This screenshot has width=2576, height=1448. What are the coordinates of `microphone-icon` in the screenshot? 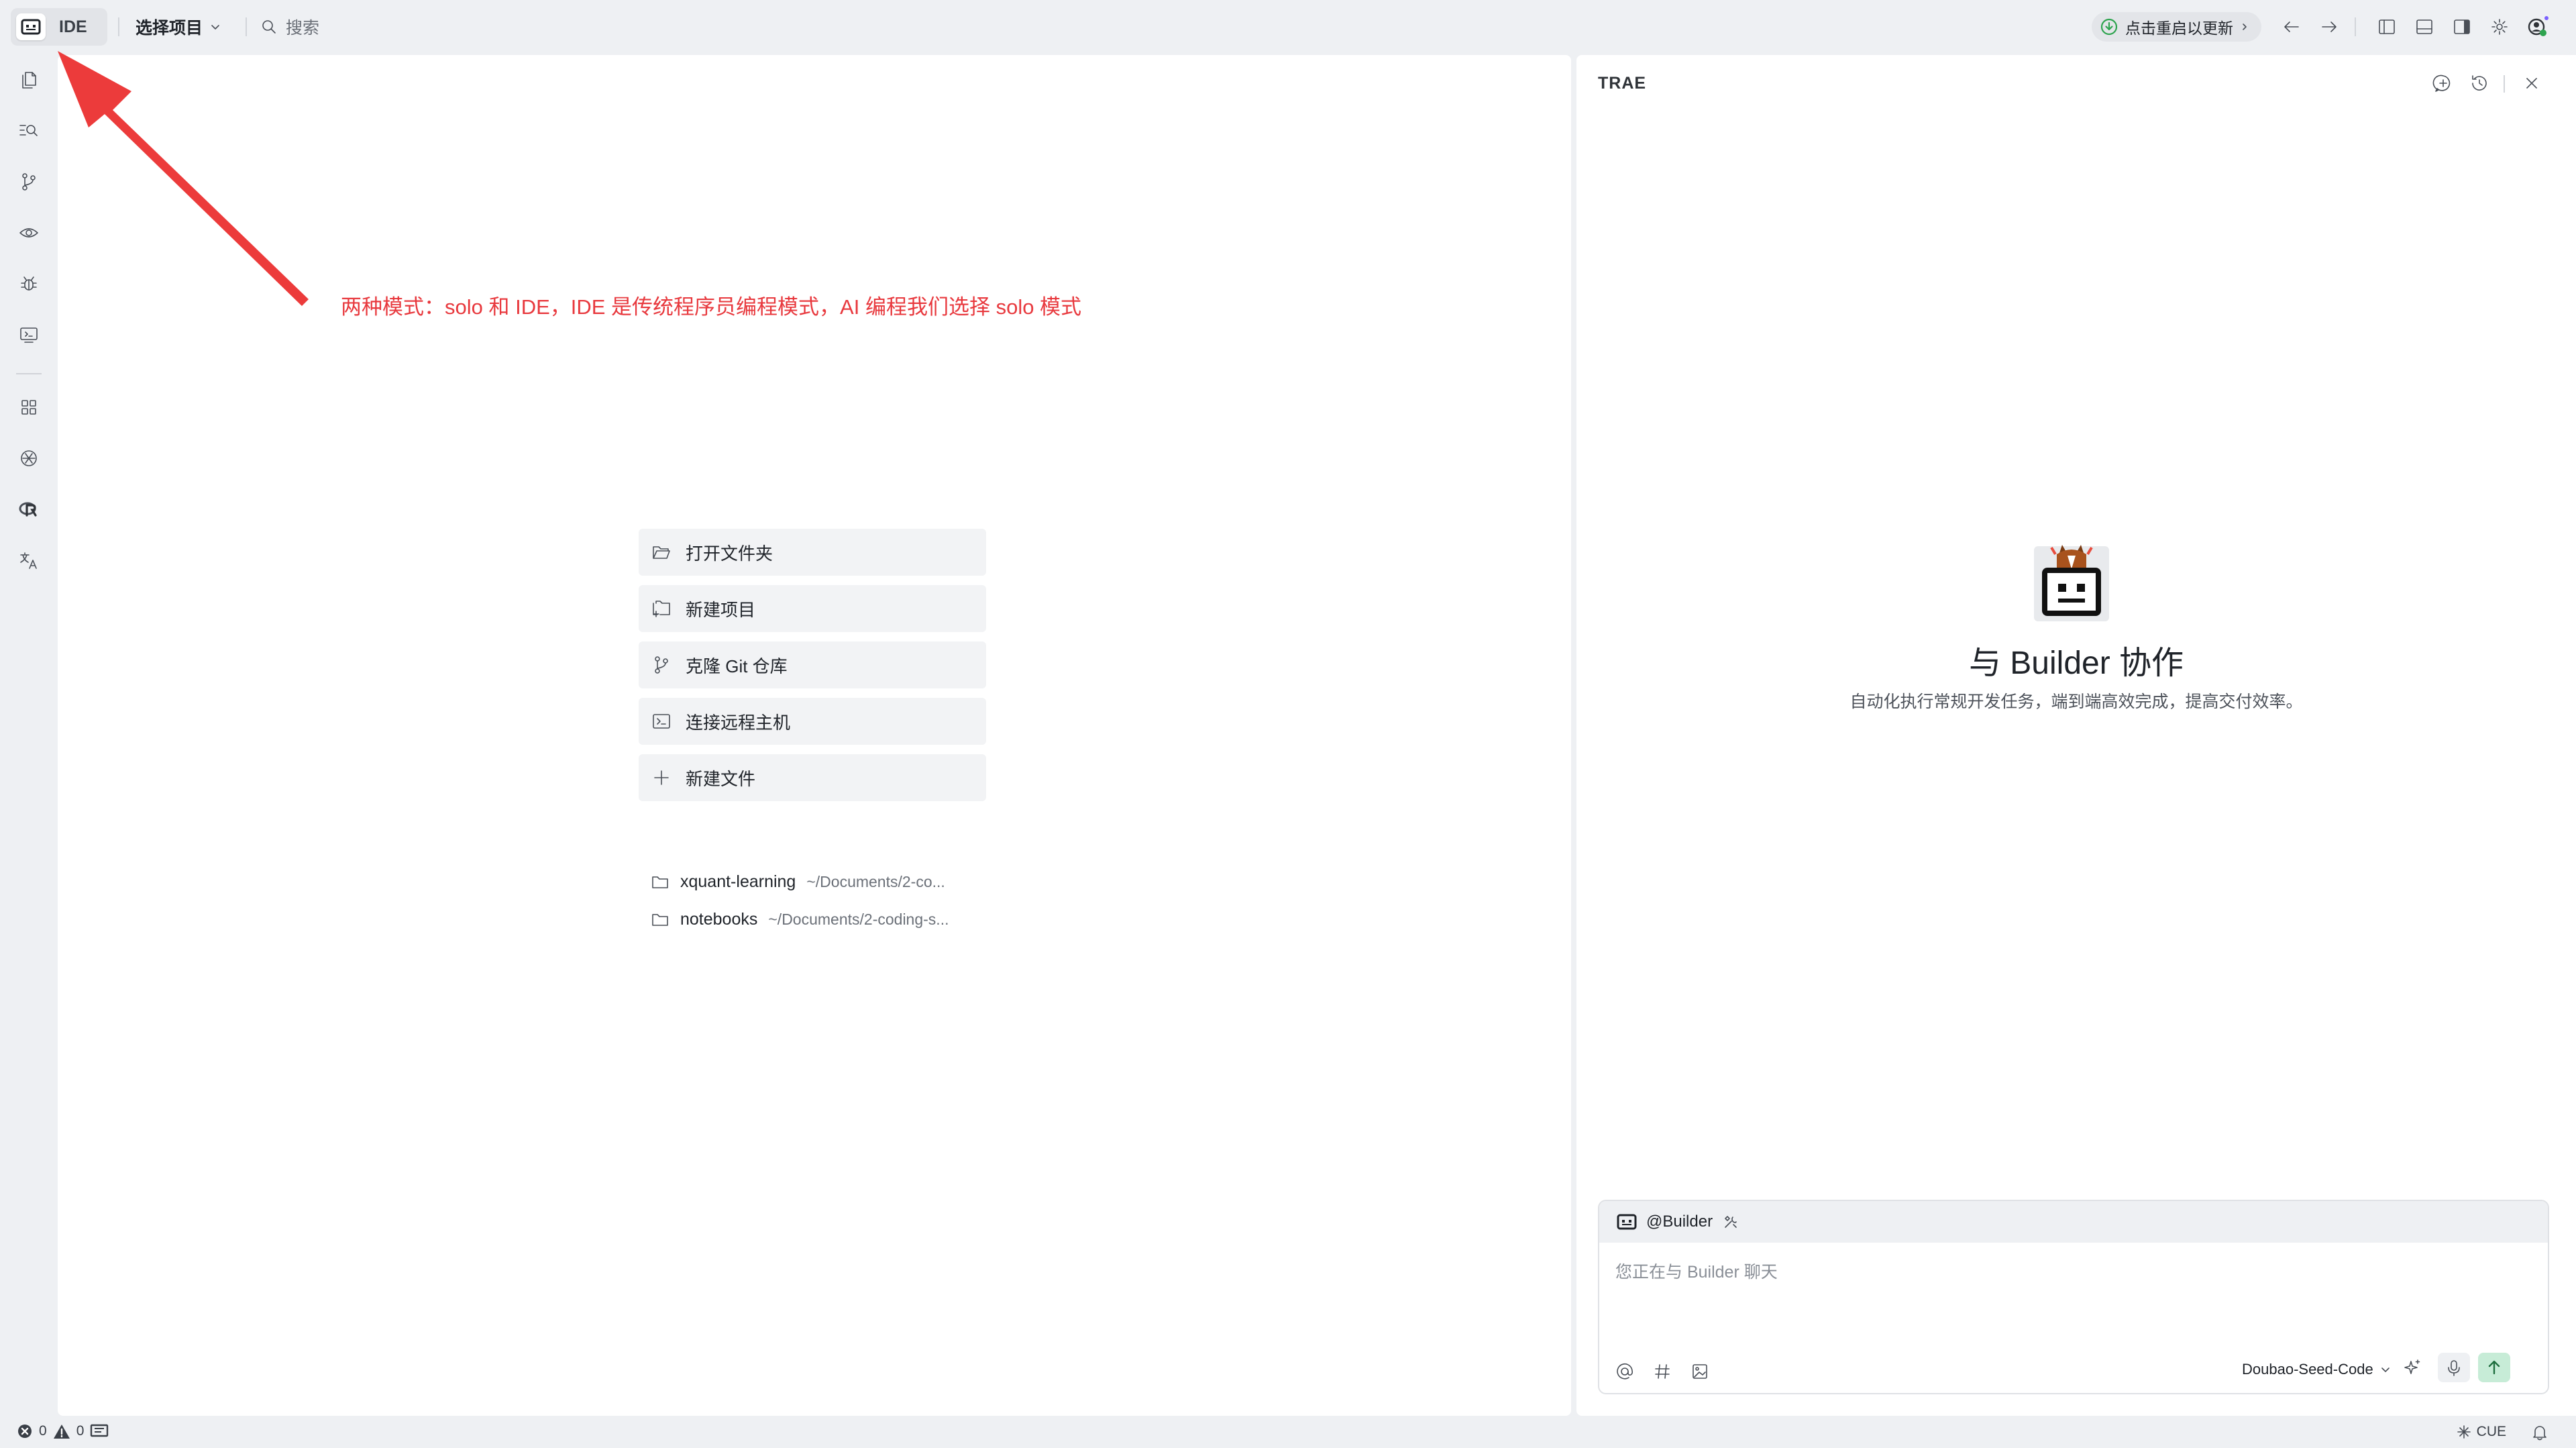 It's located at (2454, 1368).